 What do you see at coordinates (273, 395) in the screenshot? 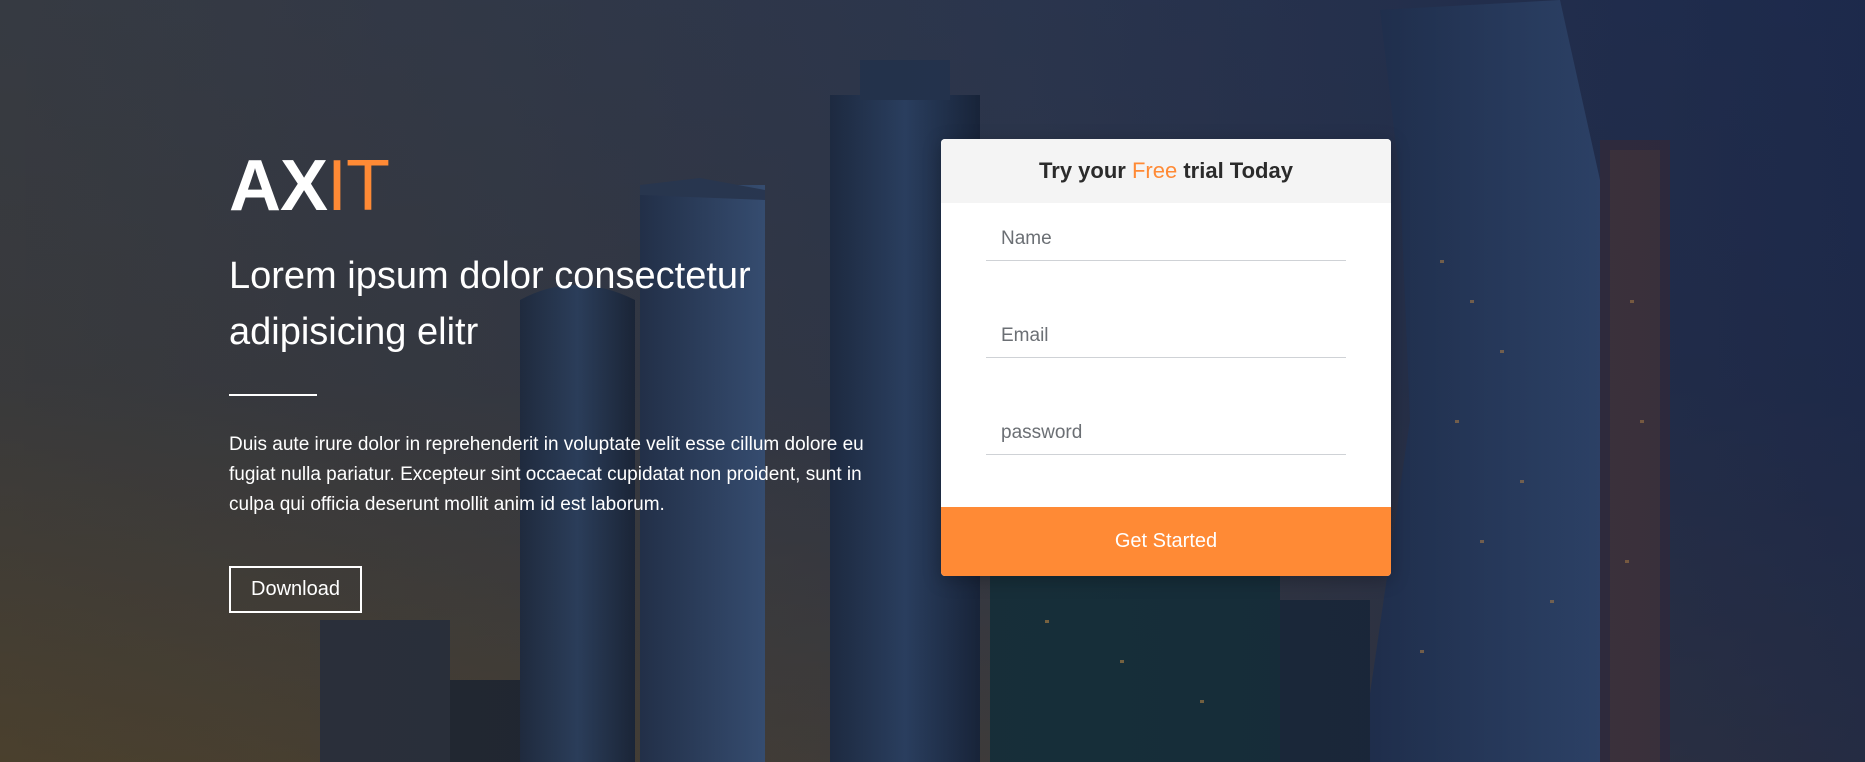
I see `headline-divider` at bounding box center [273, 395].